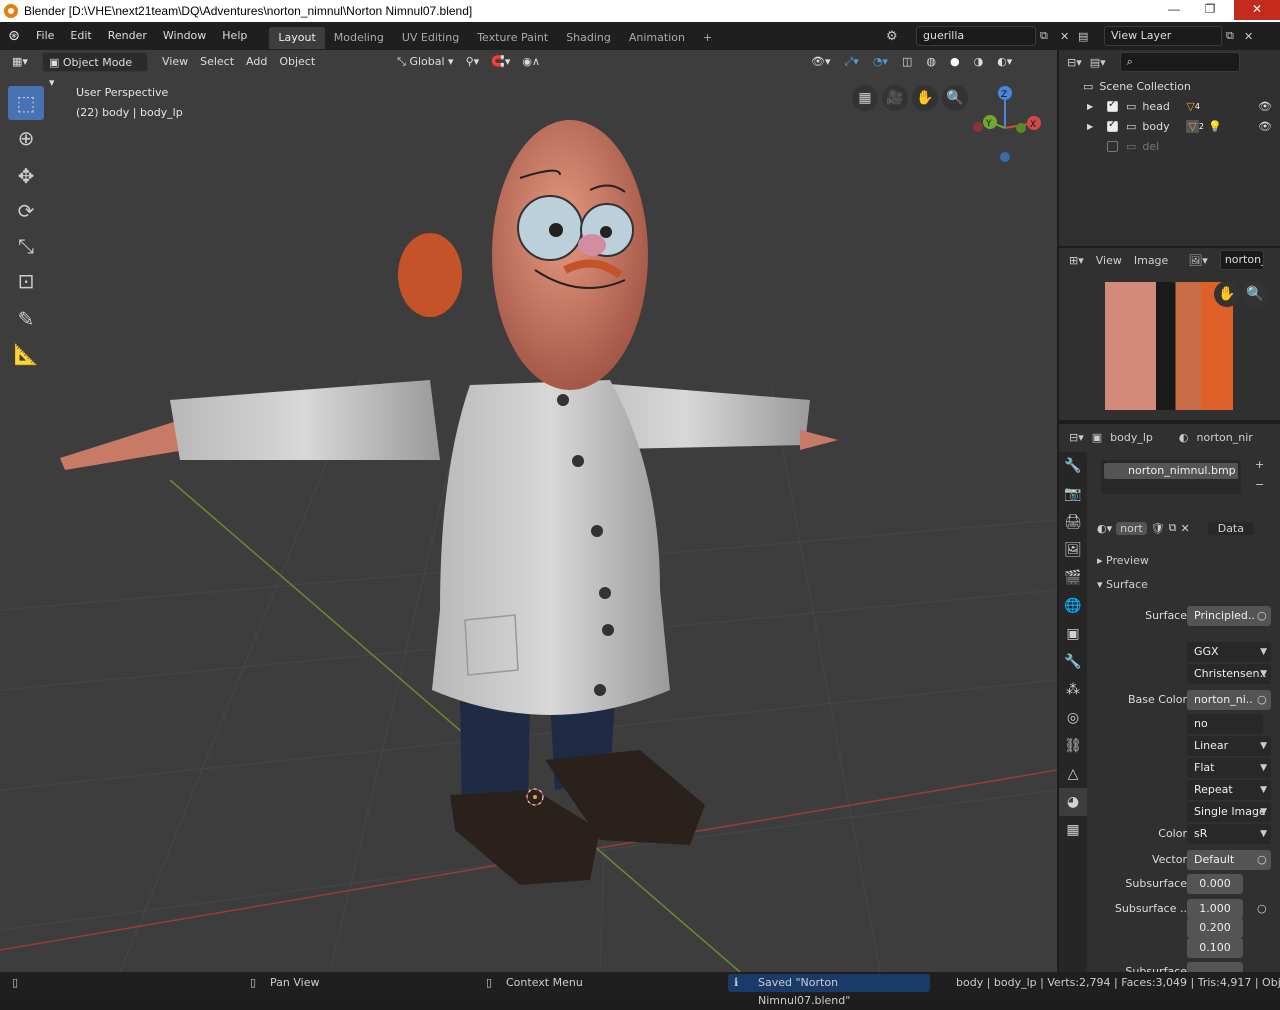 This screenshot has height=1010, width=1280. I want to click on maximize-button: ❐, so click(1210, 10).